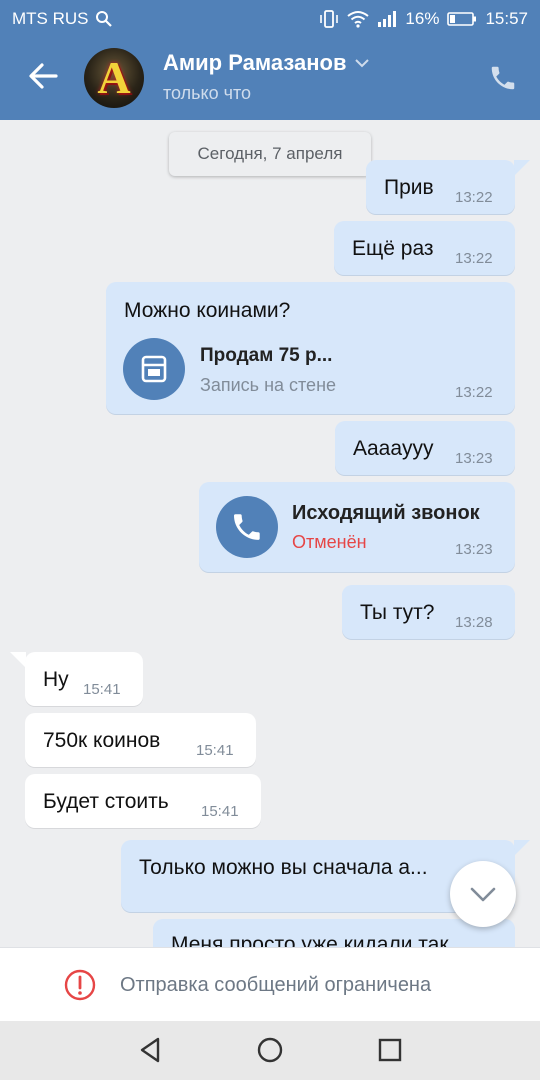 The image size is (540, 1080). What do you see at coordinates (357, 527) in the screenshot?
I see `call-message-bubble: Исходящий звонок Отменён 13:23` at bounding box center [357, 527].